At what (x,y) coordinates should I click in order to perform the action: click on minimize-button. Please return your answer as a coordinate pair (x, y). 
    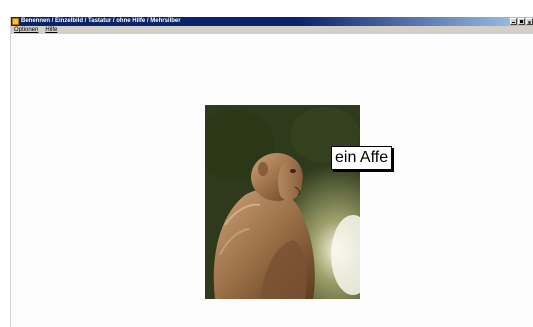
    Looking at the image, I should click on (513, 21).